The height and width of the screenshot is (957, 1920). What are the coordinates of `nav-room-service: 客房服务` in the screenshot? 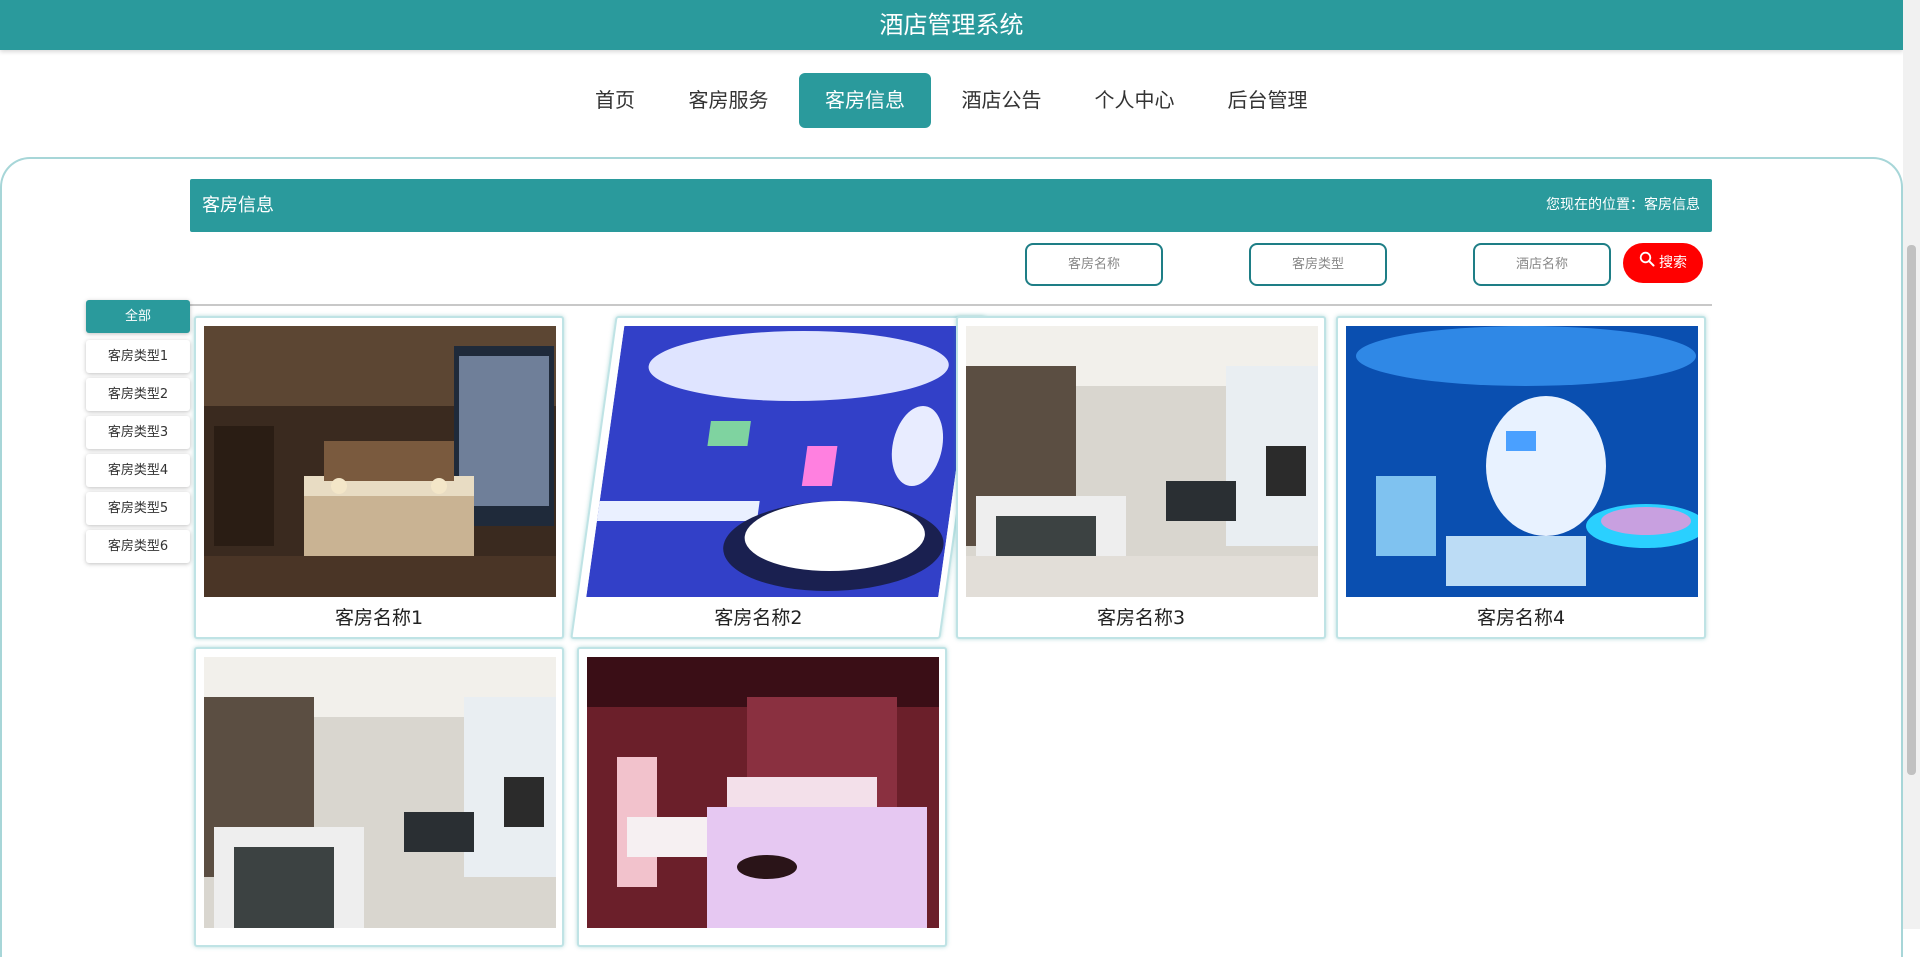 It's located at (728, 100).